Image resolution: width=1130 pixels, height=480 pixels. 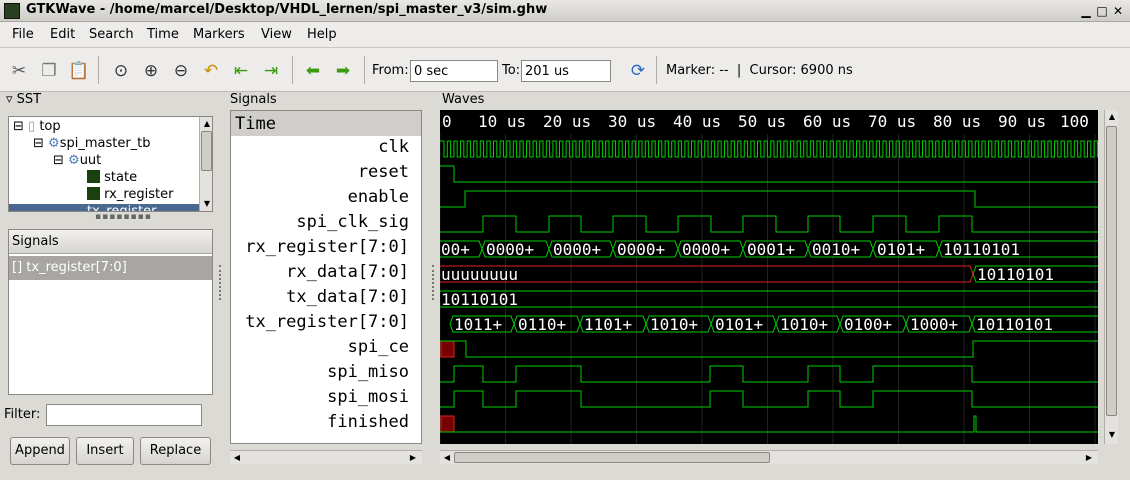 What do you see at coordinates (378, 197) in the screenshot?
I see `signal-name-enable: enable` at bounding box center [378, 197].